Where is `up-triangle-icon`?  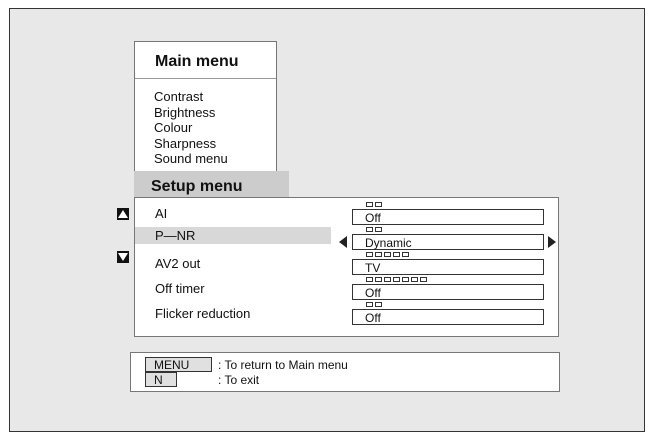 up-triangle-icon is located at coordinates (123, 214).